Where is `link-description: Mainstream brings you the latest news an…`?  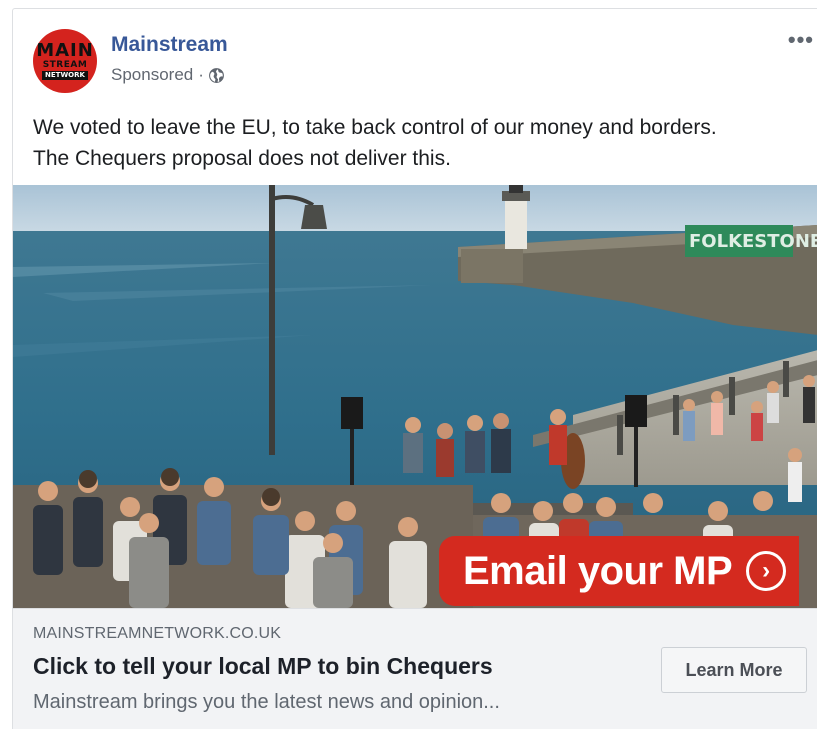
link-description: Mainstream brings you the latest news an… is located at coordinates (266, 702).